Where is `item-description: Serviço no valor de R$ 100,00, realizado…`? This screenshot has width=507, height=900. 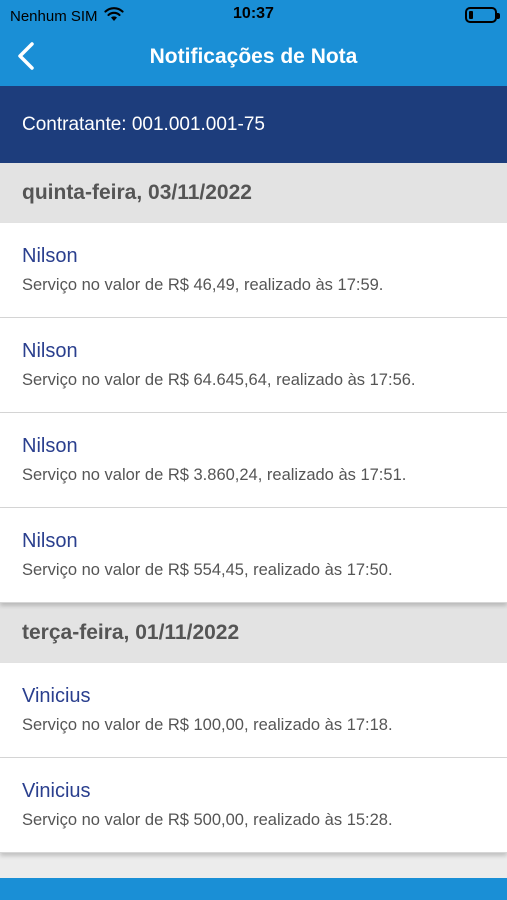 item-description: Serviço no valor de R$ 100,00, realizado… is located at coordinates (207, 725).